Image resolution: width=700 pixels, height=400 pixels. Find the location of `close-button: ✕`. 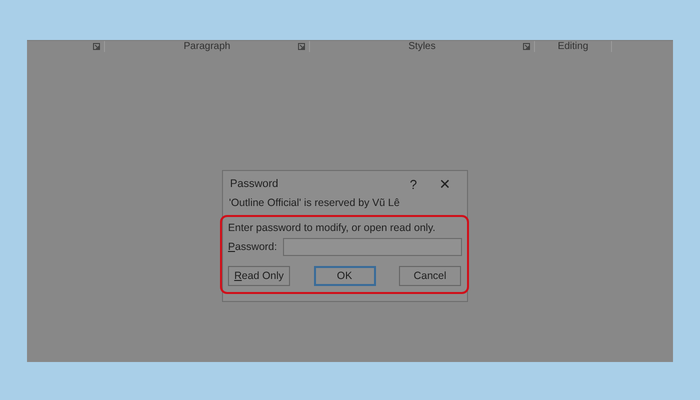

close-button: ✕ is located at coordinates (445, 184).